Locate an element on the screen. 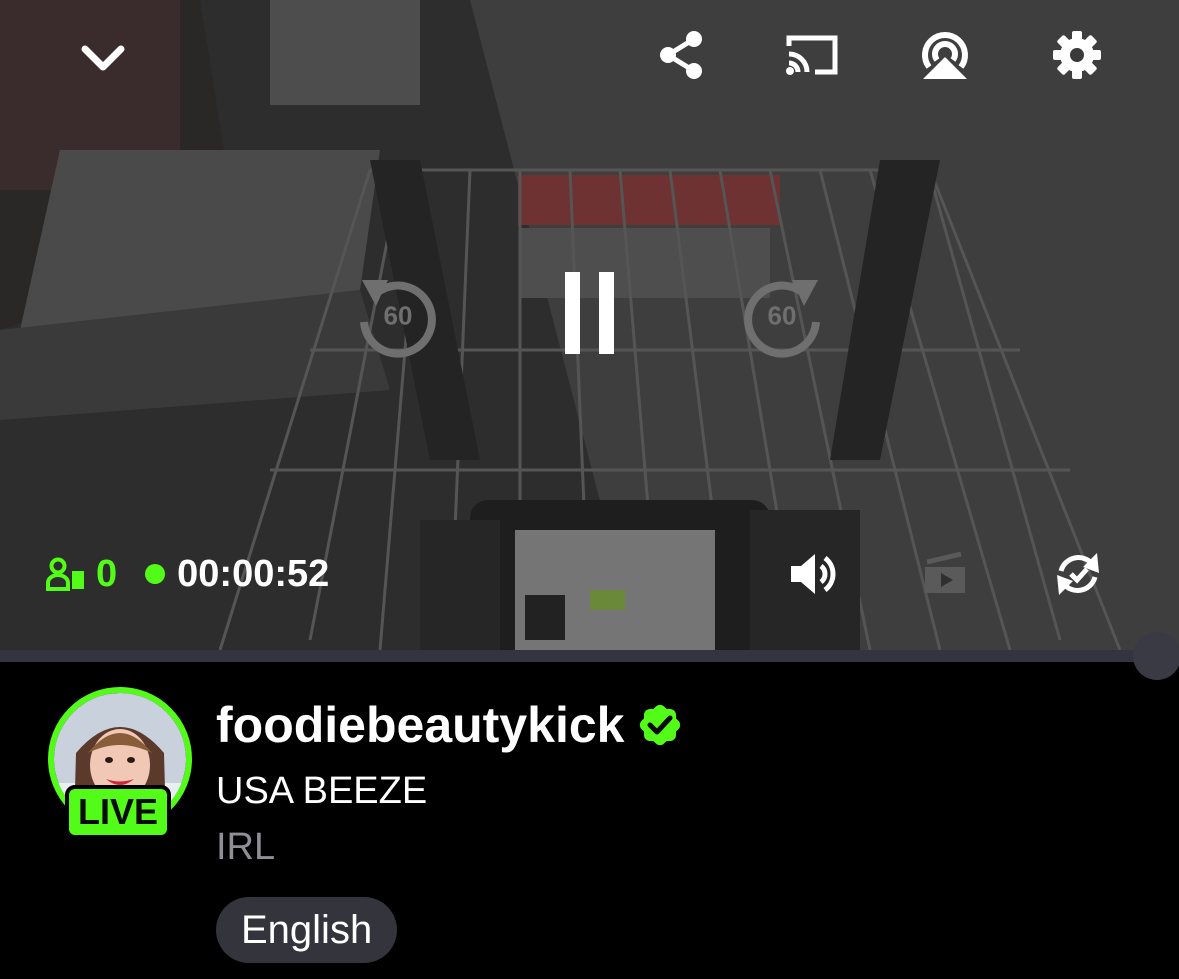 This screenshot has width=1179, height=979. verified-badge-icon is located at coordinates (660, 725).